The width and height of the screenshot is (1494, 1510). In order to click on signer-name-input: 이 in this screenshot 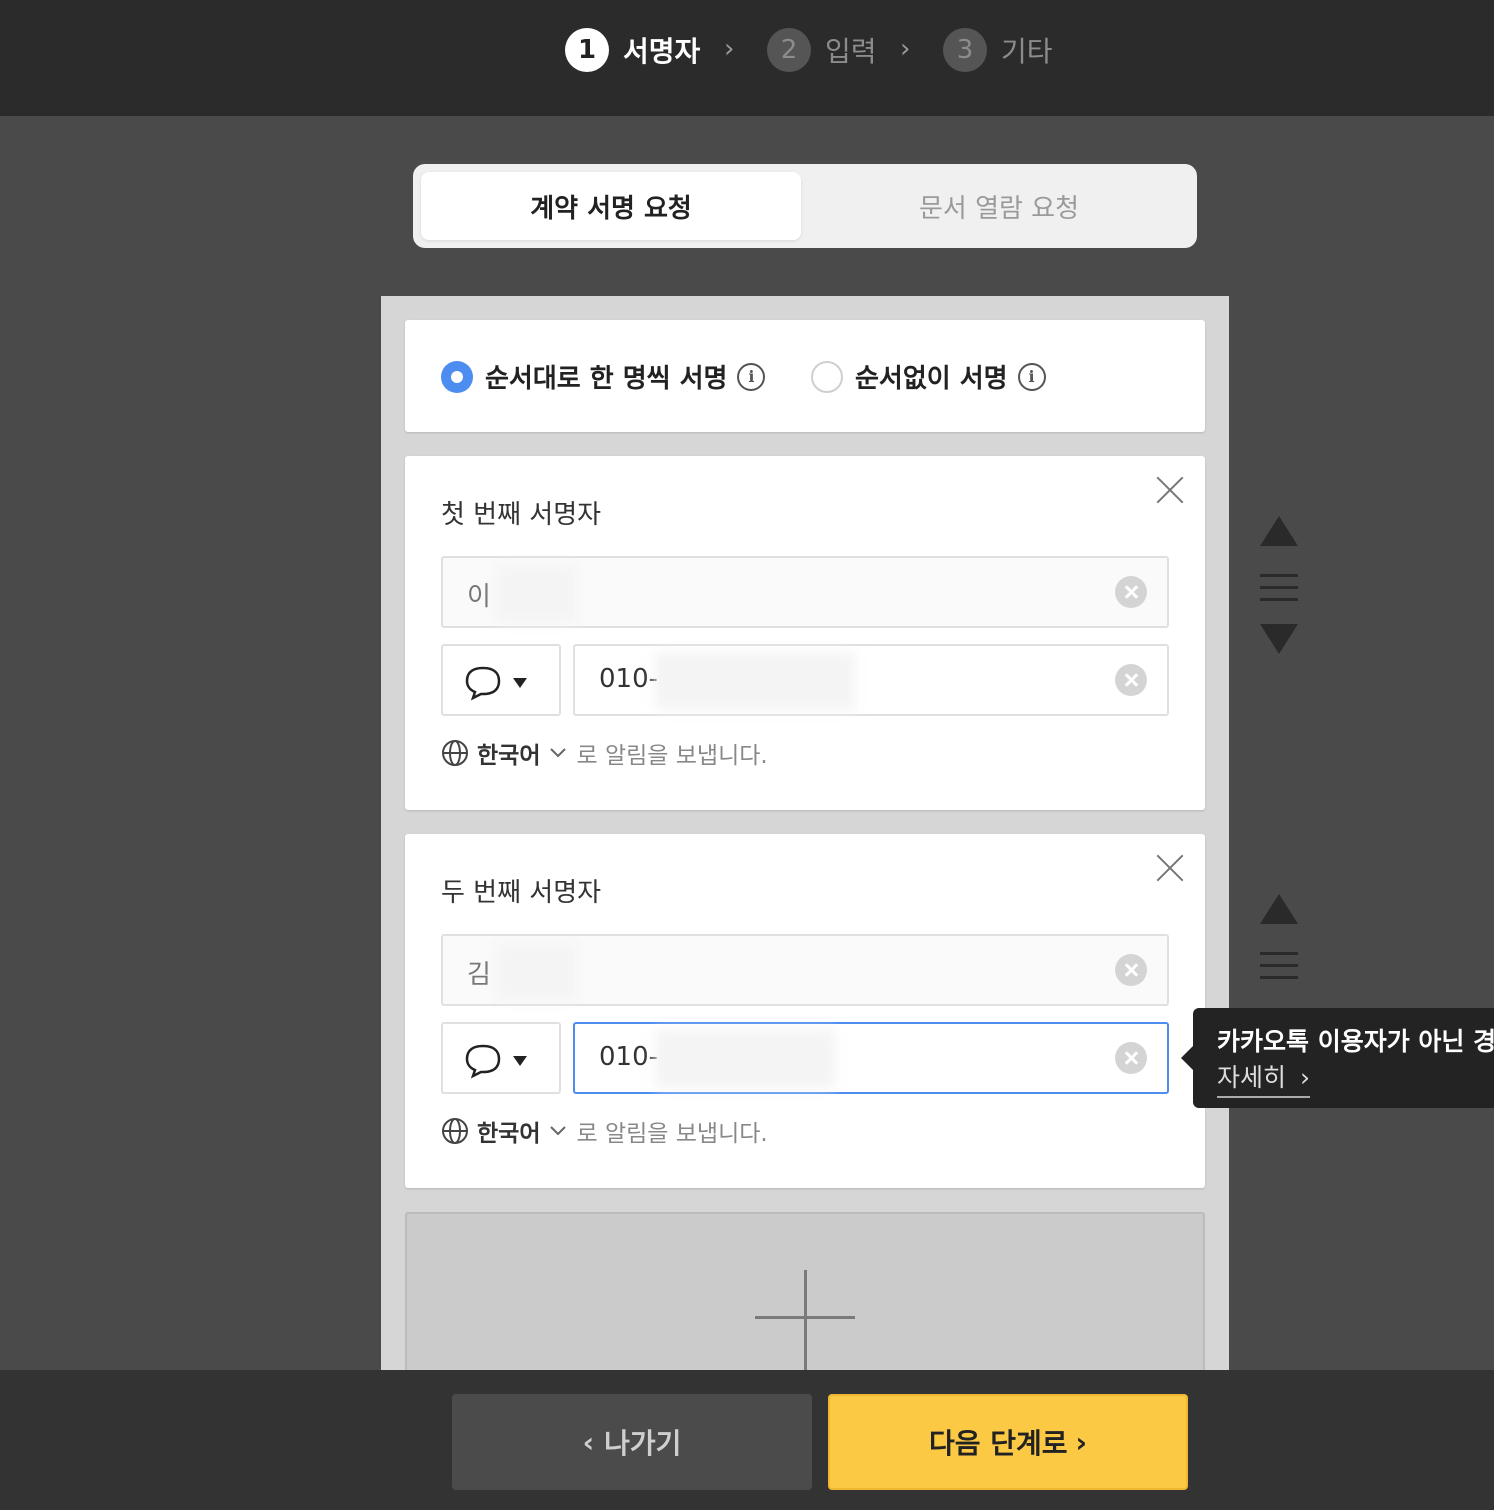, I will do `click(805, 592)`.